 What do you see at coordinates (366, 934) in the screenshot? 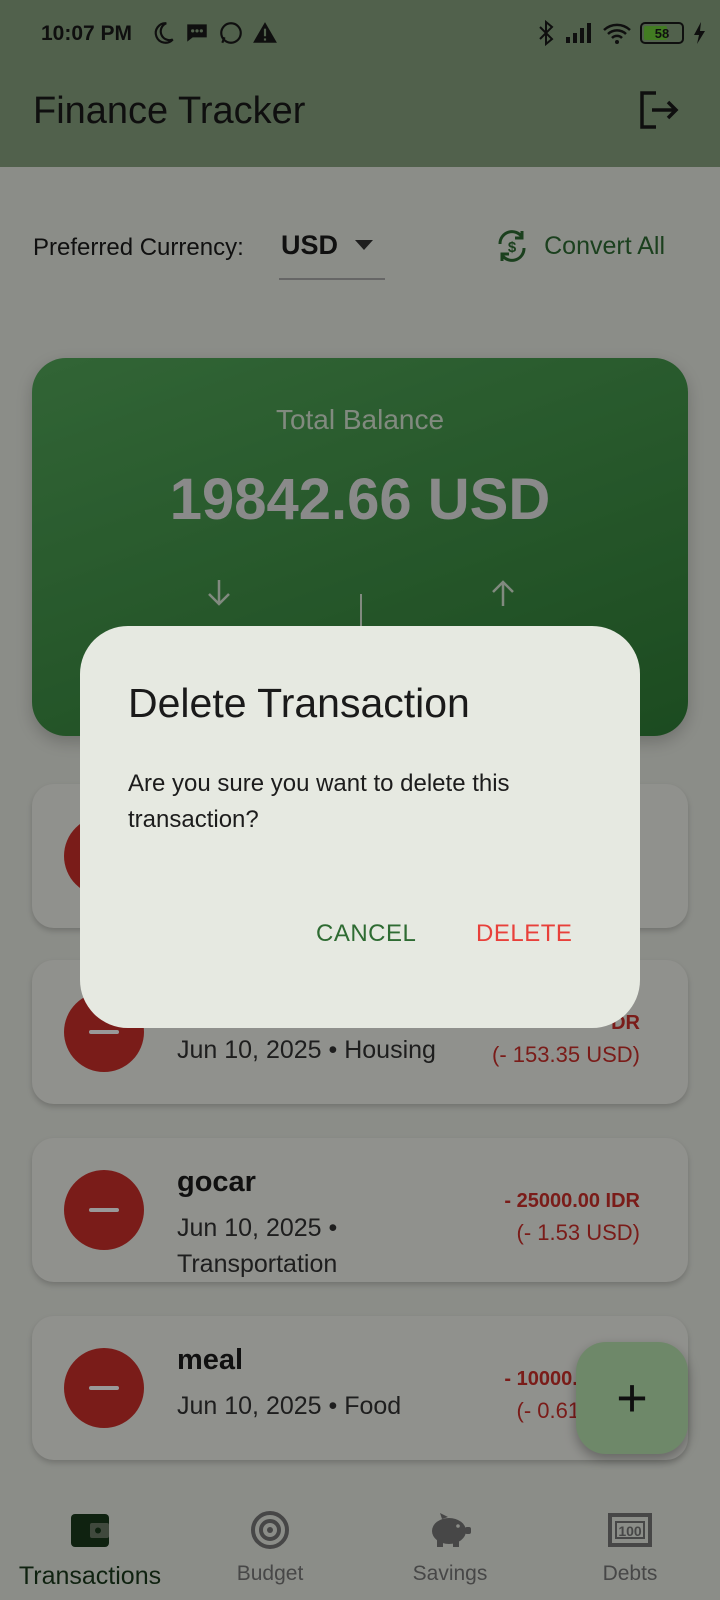
I see `cancel-button: CANCEL` at bounding box center [366, 934].